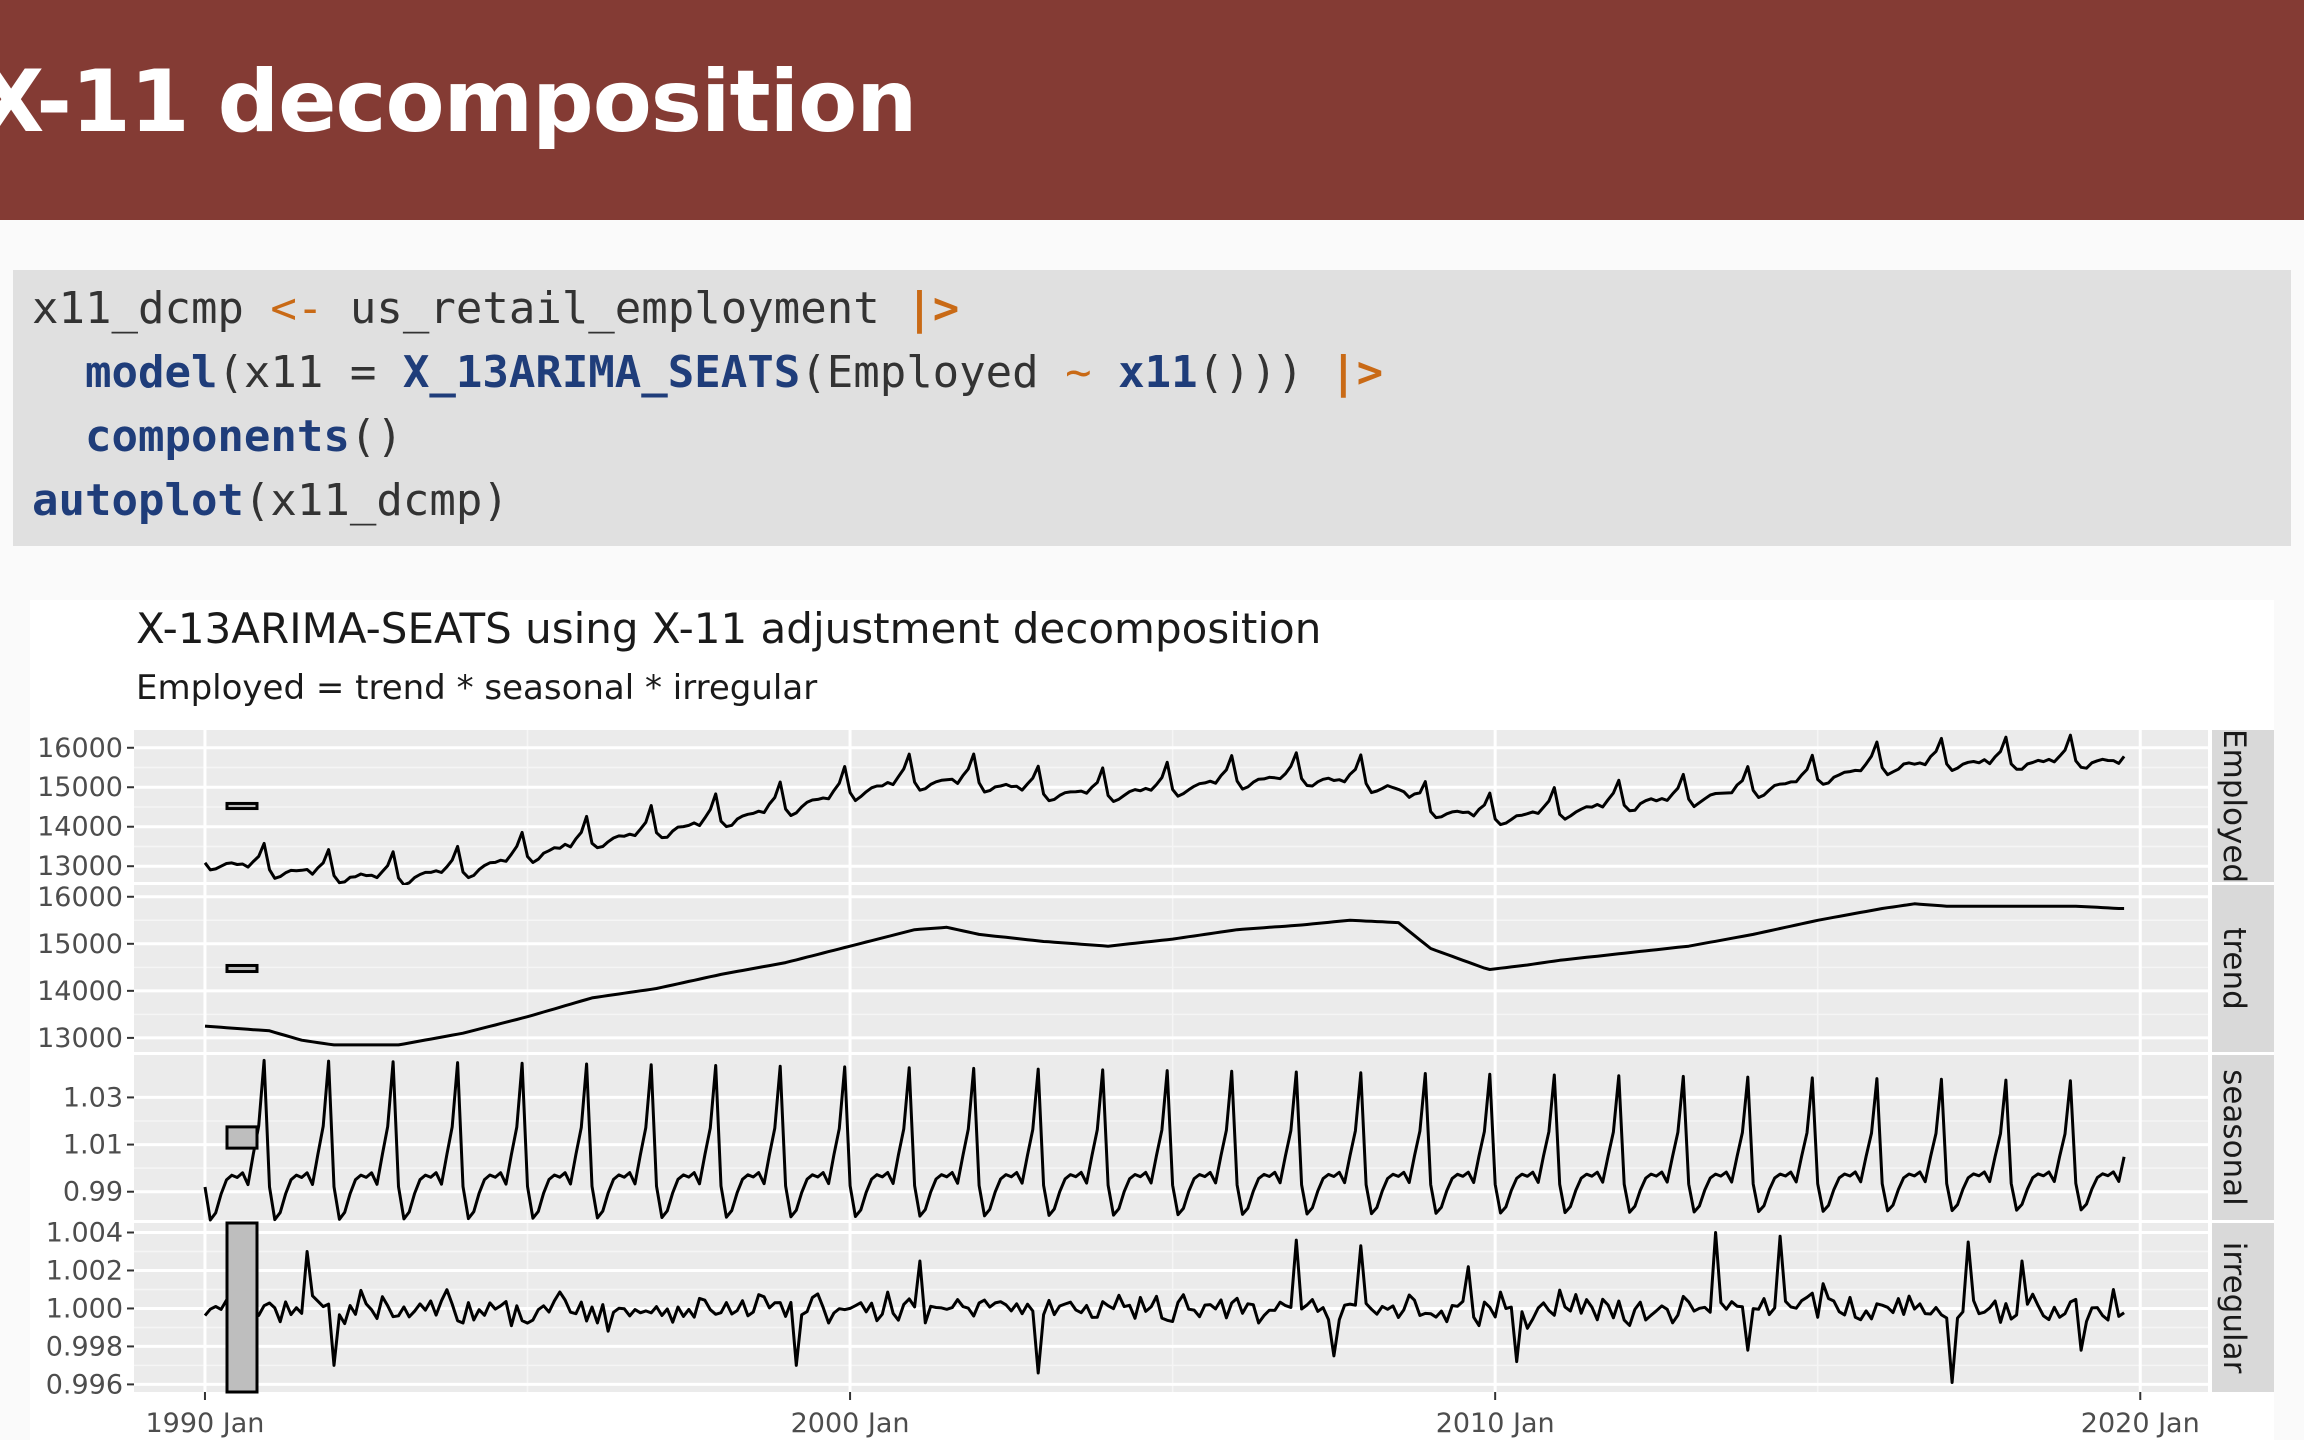 This screenshot has height=1440, width=2304. I want to click on code-token: (), so click(376, 436).